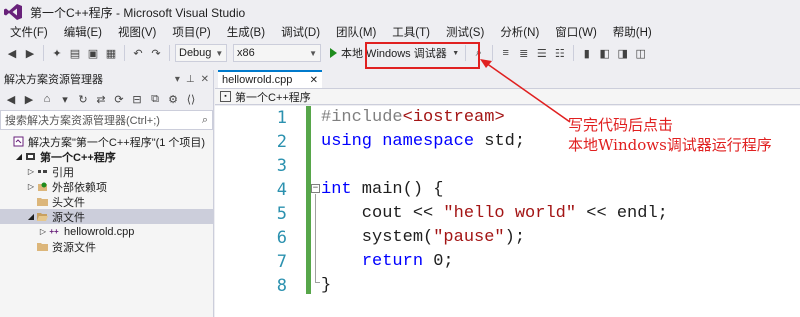 This screenshot has width=800, height=317. I want to click on tree-item-label: 解决方案"第一个C++程序"(1 个项目), so click(117, 142).